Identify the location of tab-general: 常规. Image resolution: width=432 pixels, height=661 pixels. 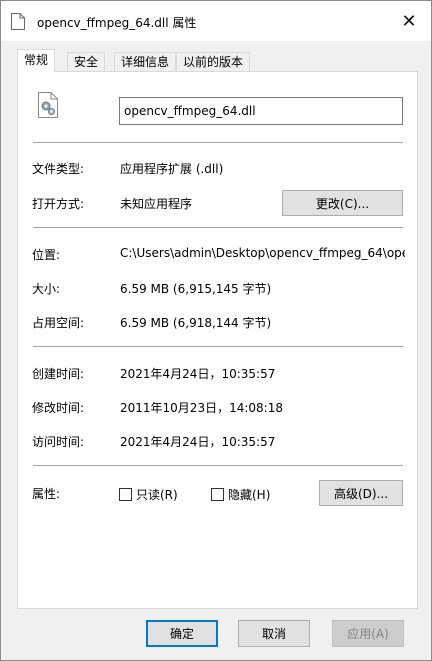
(36, 60).